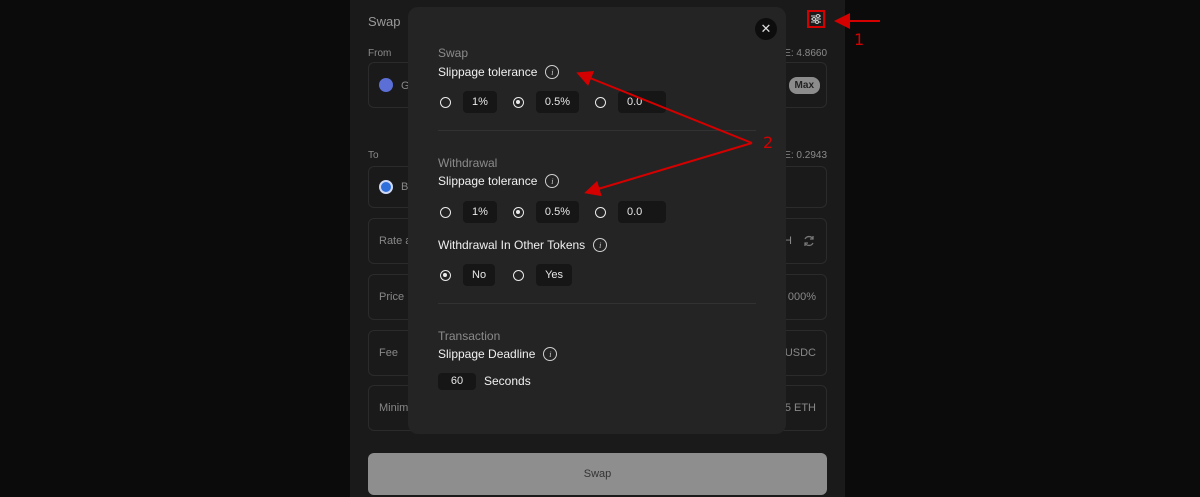 This screenshot has width=1200, height=497. I want to click on other-tokens-no: No, so click(468, 275).